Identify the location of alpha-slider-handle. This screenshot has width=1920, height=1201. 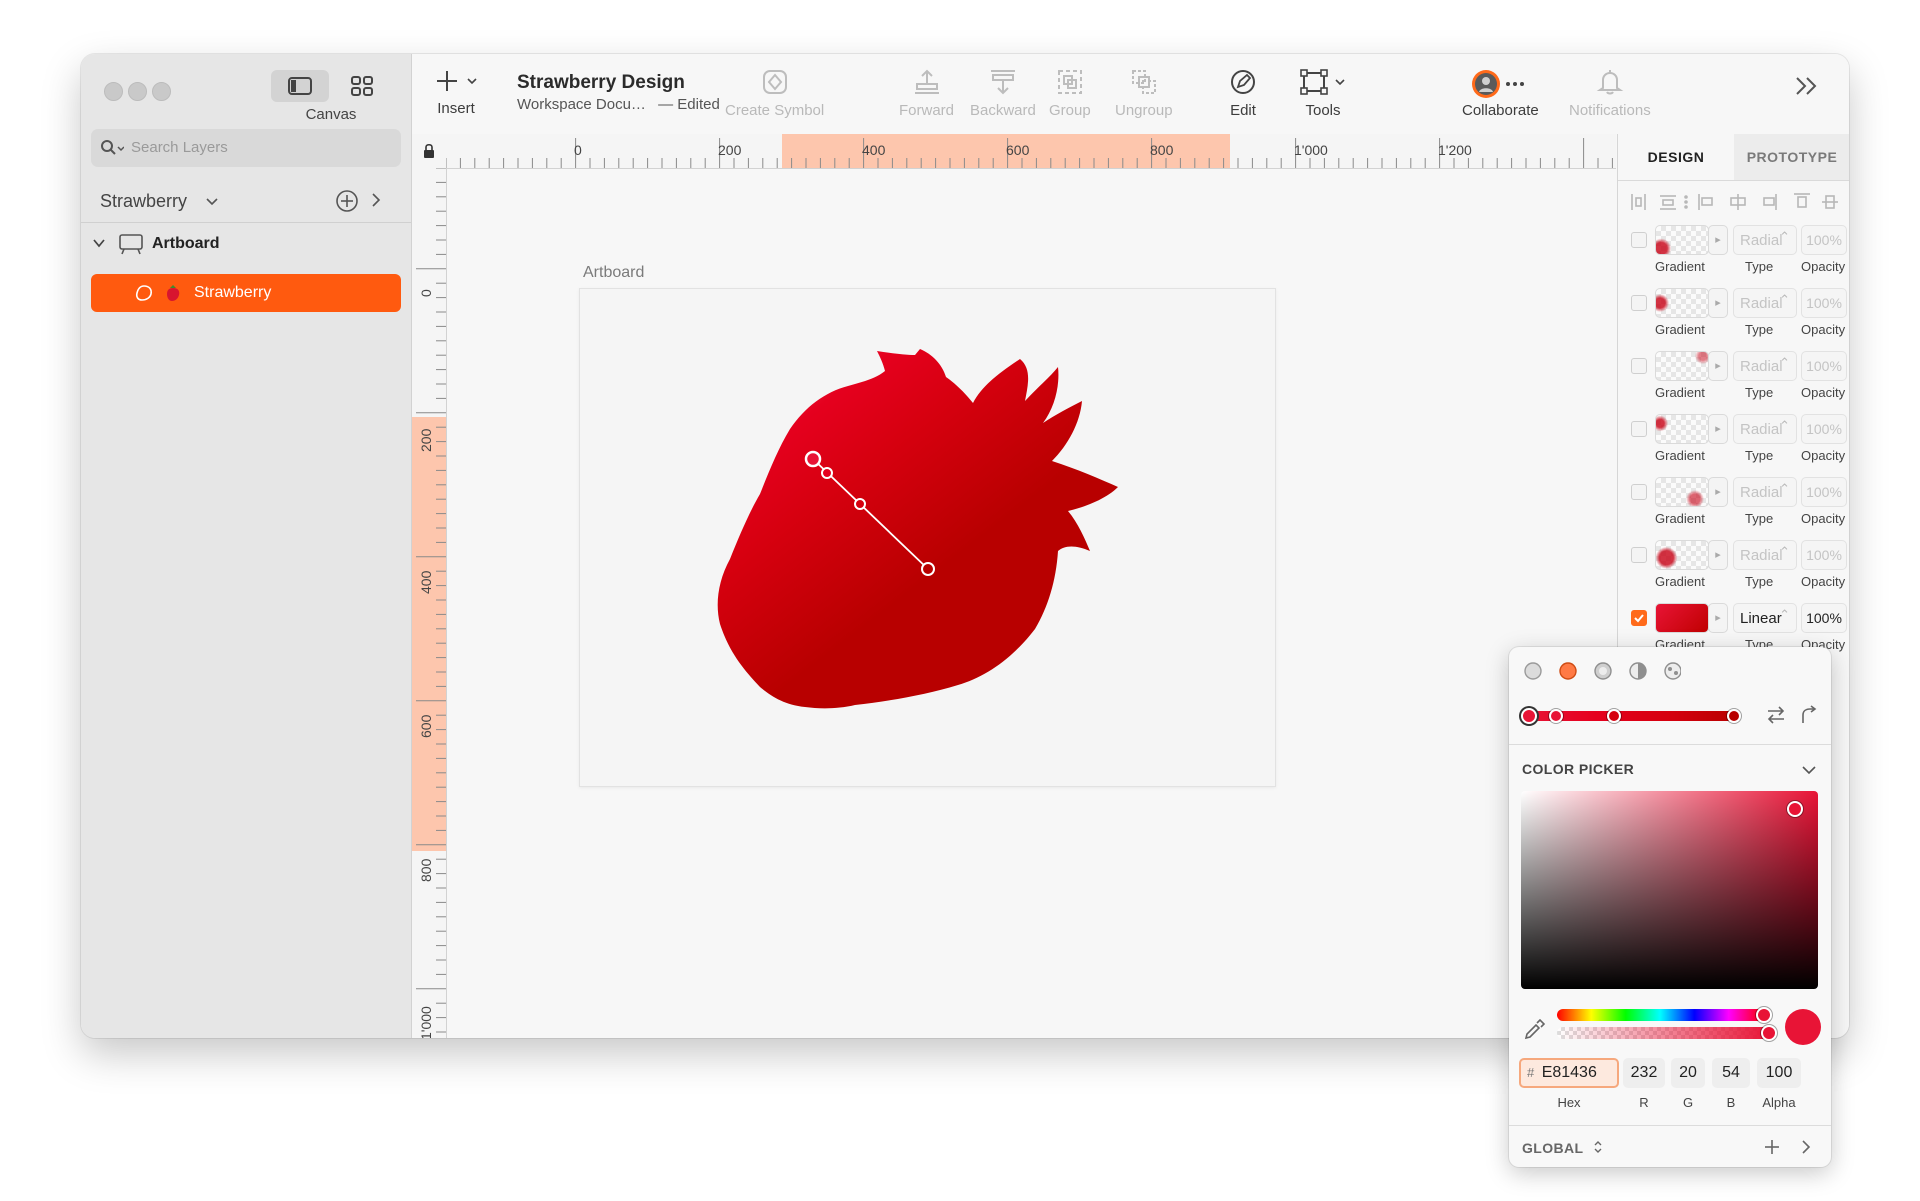
(1769, 1033).